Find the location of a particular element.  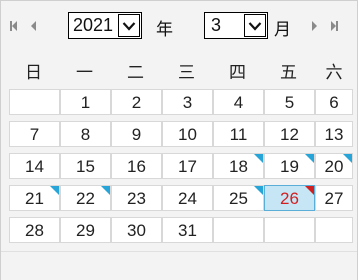

double-left-arrow-icon is located at coordinates (17, 26).